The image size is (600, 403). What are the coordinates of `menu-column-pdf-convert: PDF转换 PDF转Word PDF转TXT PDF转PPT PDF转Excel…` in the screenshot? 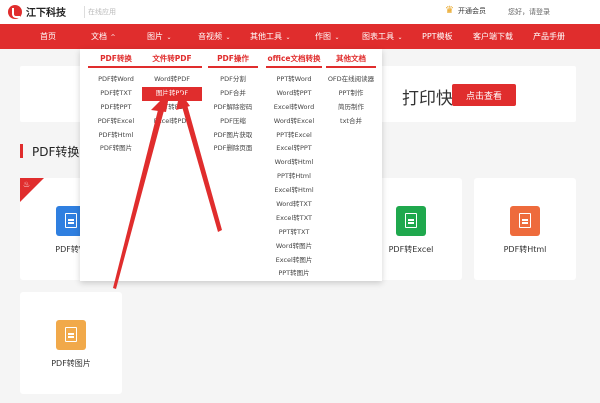 It's located at (116, 104).